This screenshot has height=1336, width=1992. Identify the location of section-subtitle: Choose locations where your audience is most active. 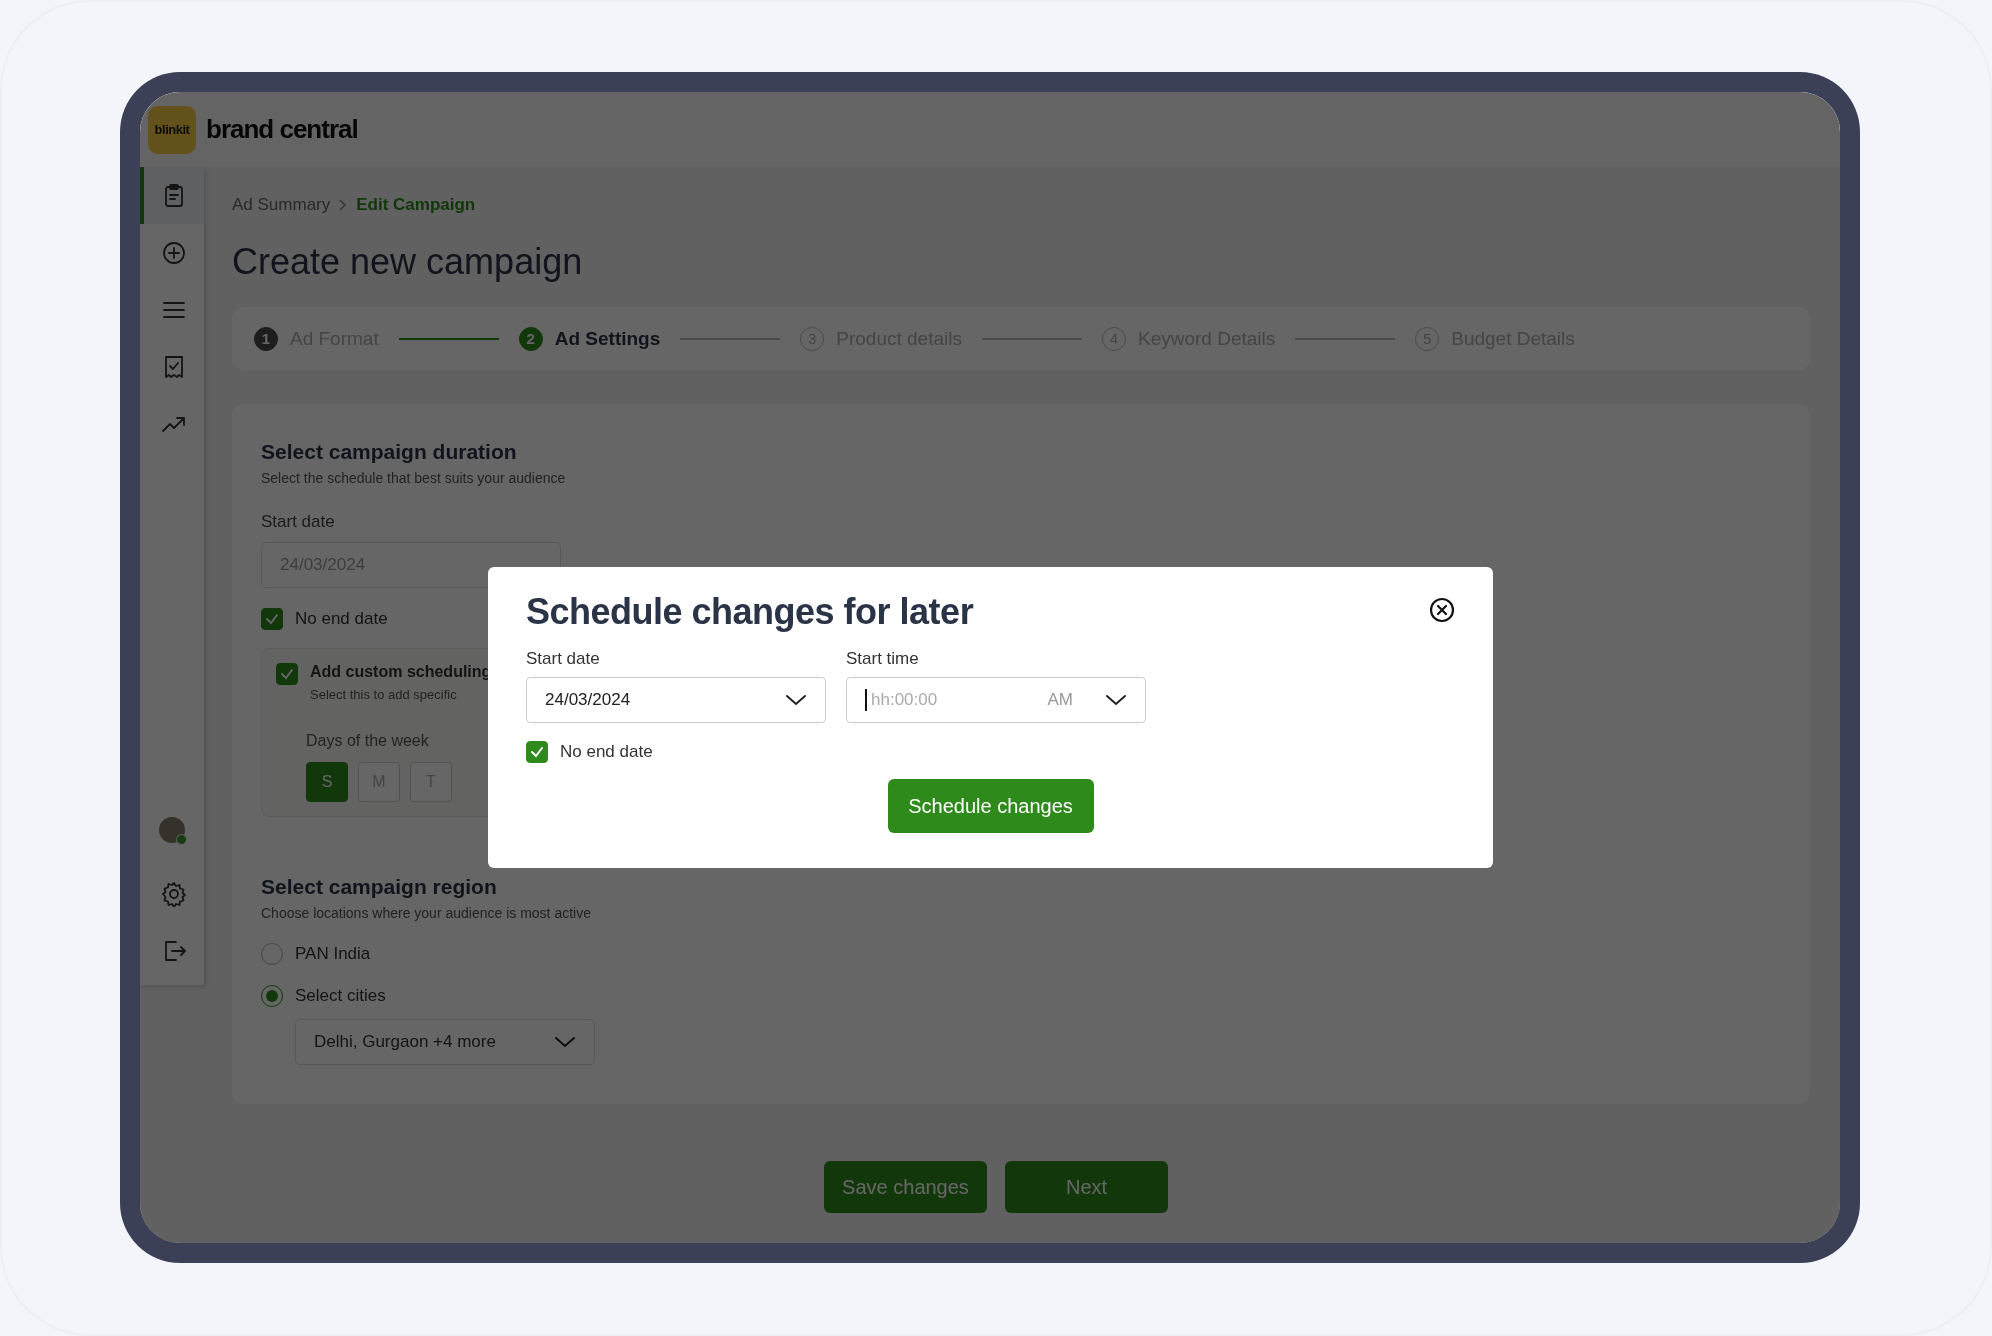
(426, 913).